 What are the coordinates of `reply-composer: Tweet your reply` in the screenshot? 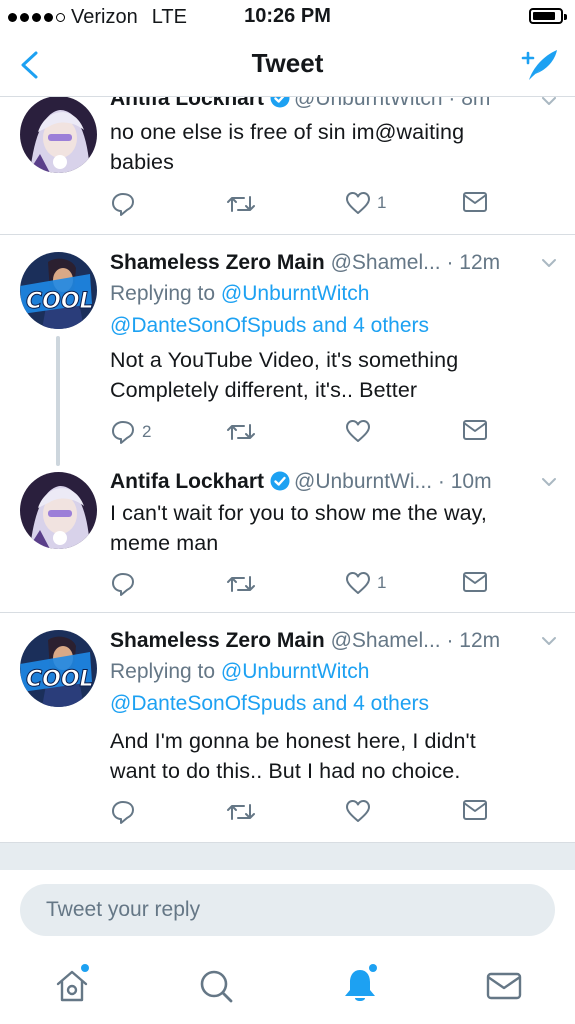 It's located at (287, 911).